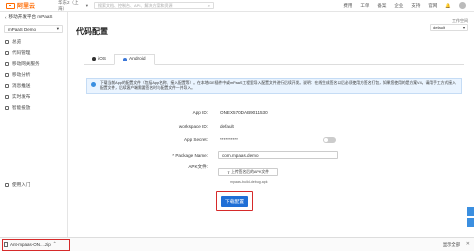 This screenshot has height=251, width=474. What do you see at coordinates (125, 59) in the screenshot?
I see `android-icon` at bounding box center [125, 59].